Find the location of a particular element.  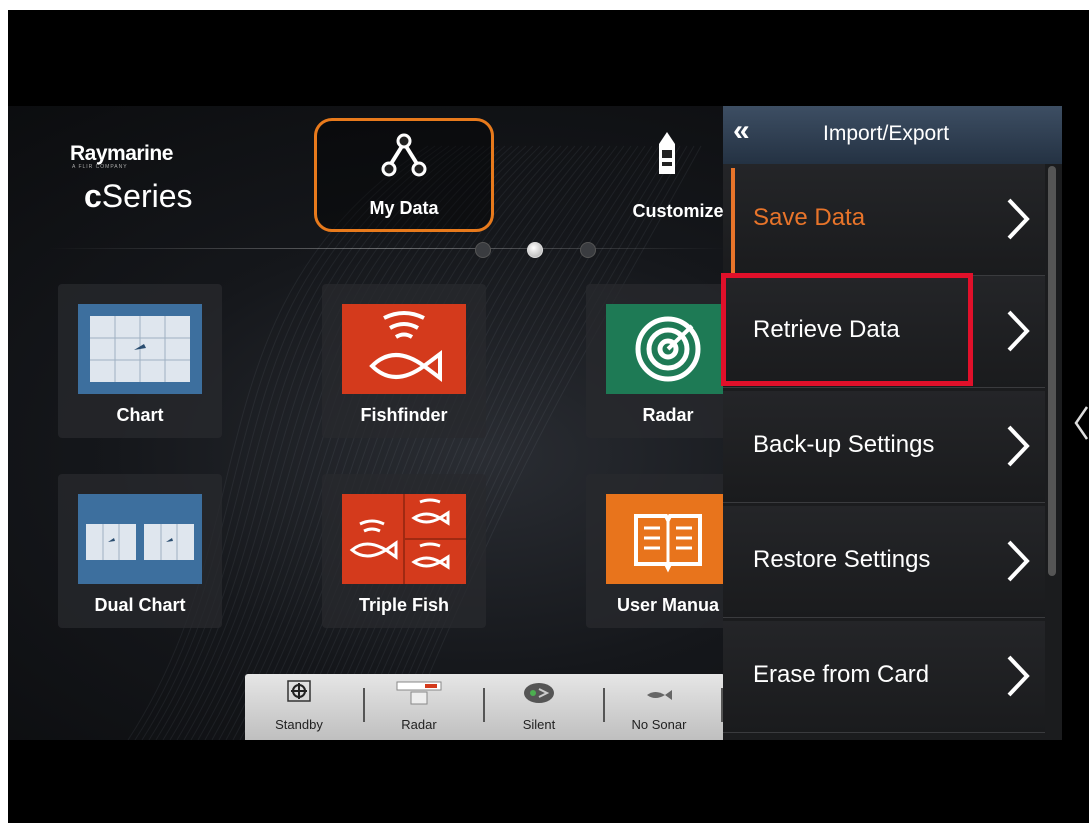

menu-item-label: Back-up Settings is located at coordinates (844, 444).